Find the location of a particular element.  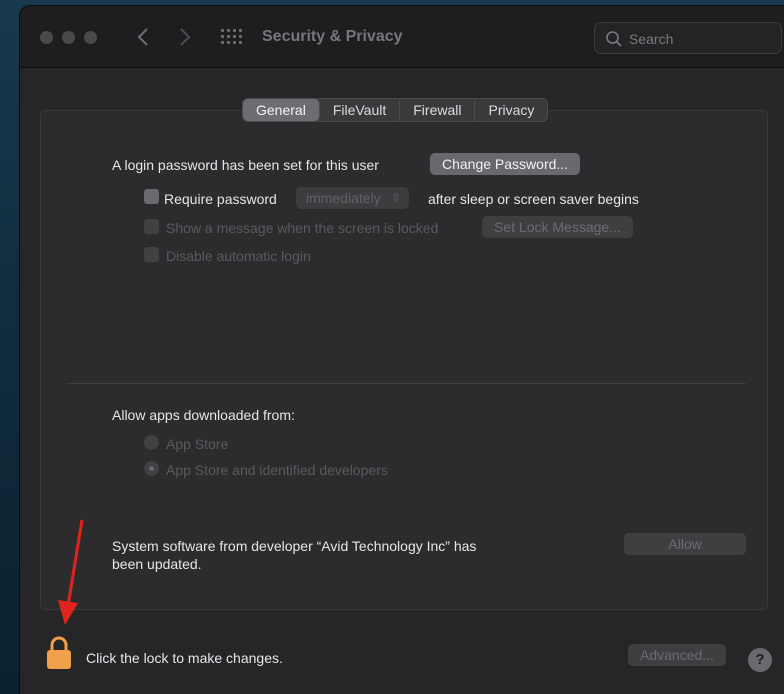

tab-firewall: Firewall is located at coordinates (438, 110).